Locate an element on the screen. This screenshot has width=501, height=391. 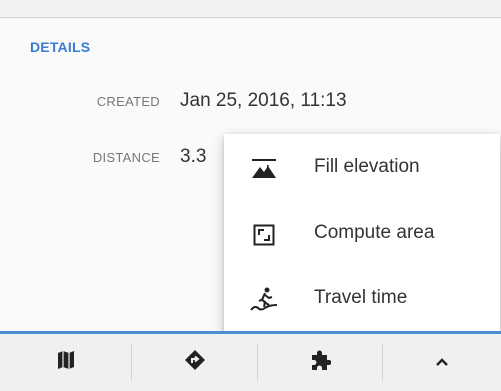
map-icon is located at coordinates (66, 362).